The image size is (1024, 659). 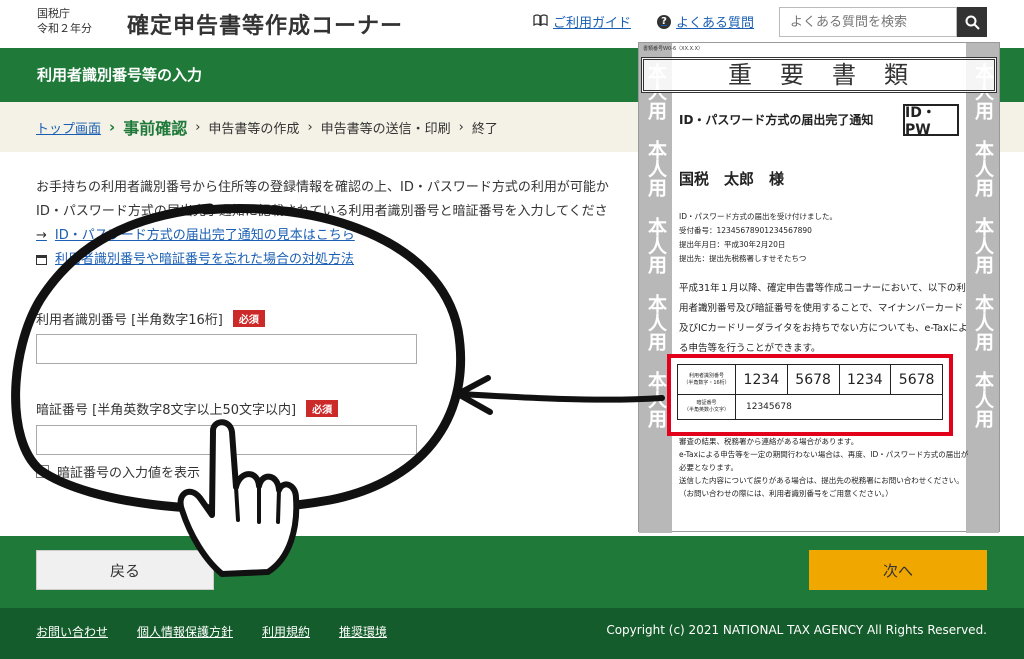 I want to click on pointing-hand-icon, so click(x=238, y=498).